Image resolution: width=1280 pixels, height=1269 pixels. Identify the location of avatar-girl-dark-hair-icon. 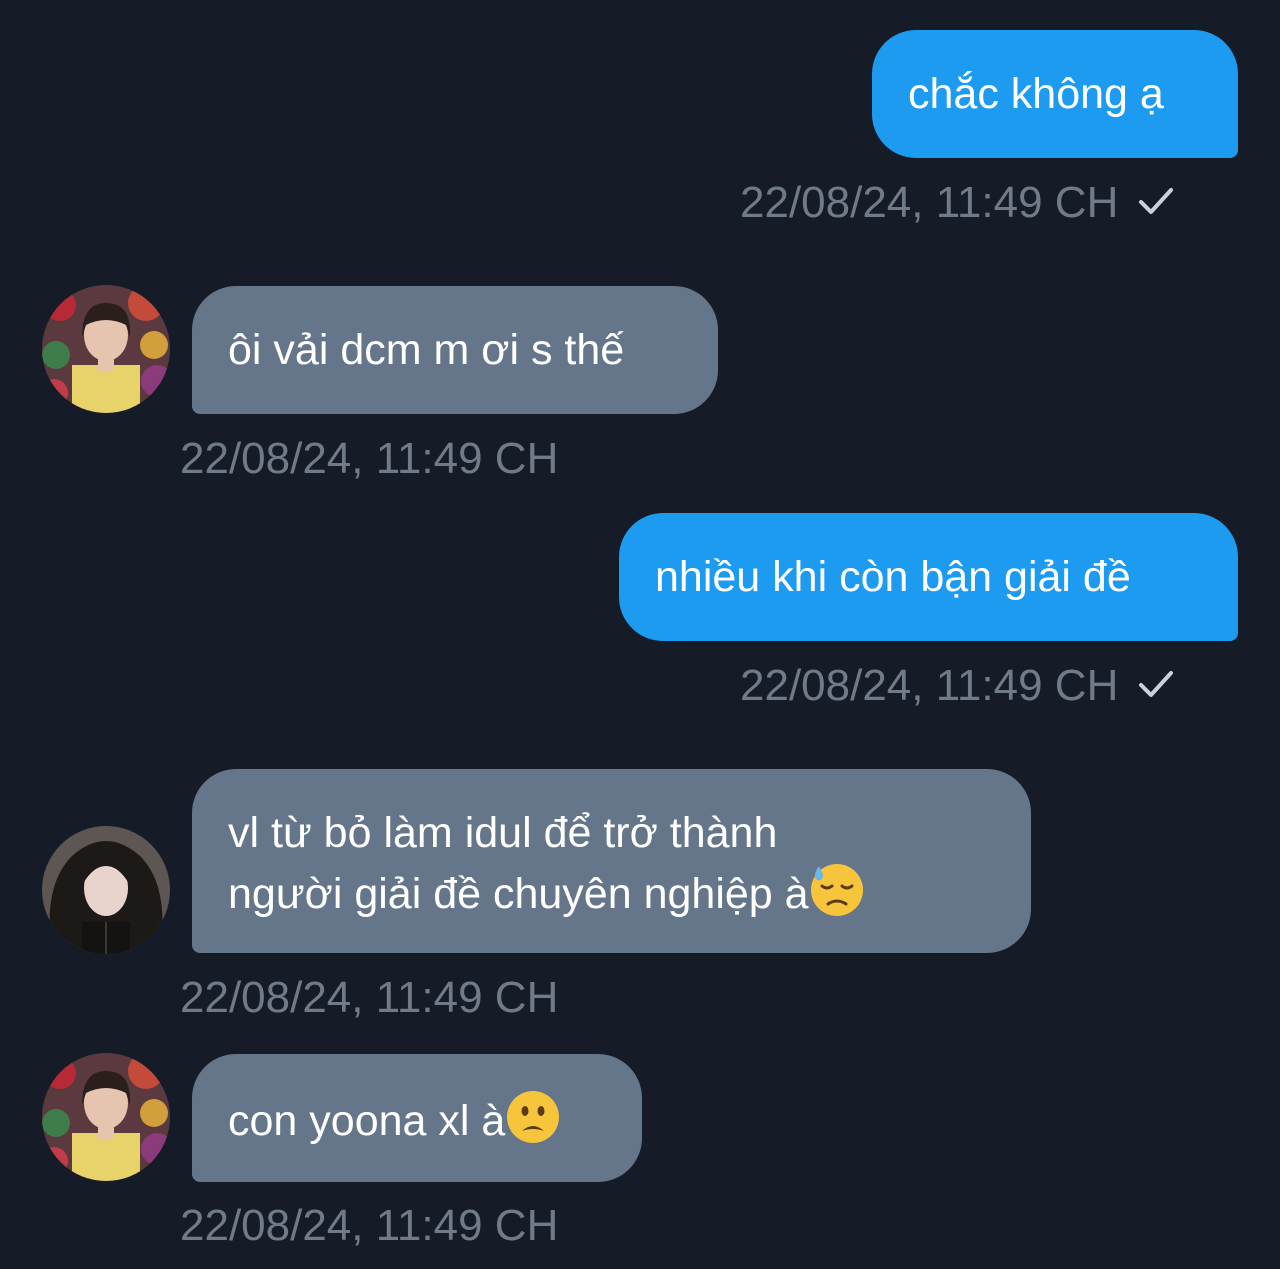
(106, 890).